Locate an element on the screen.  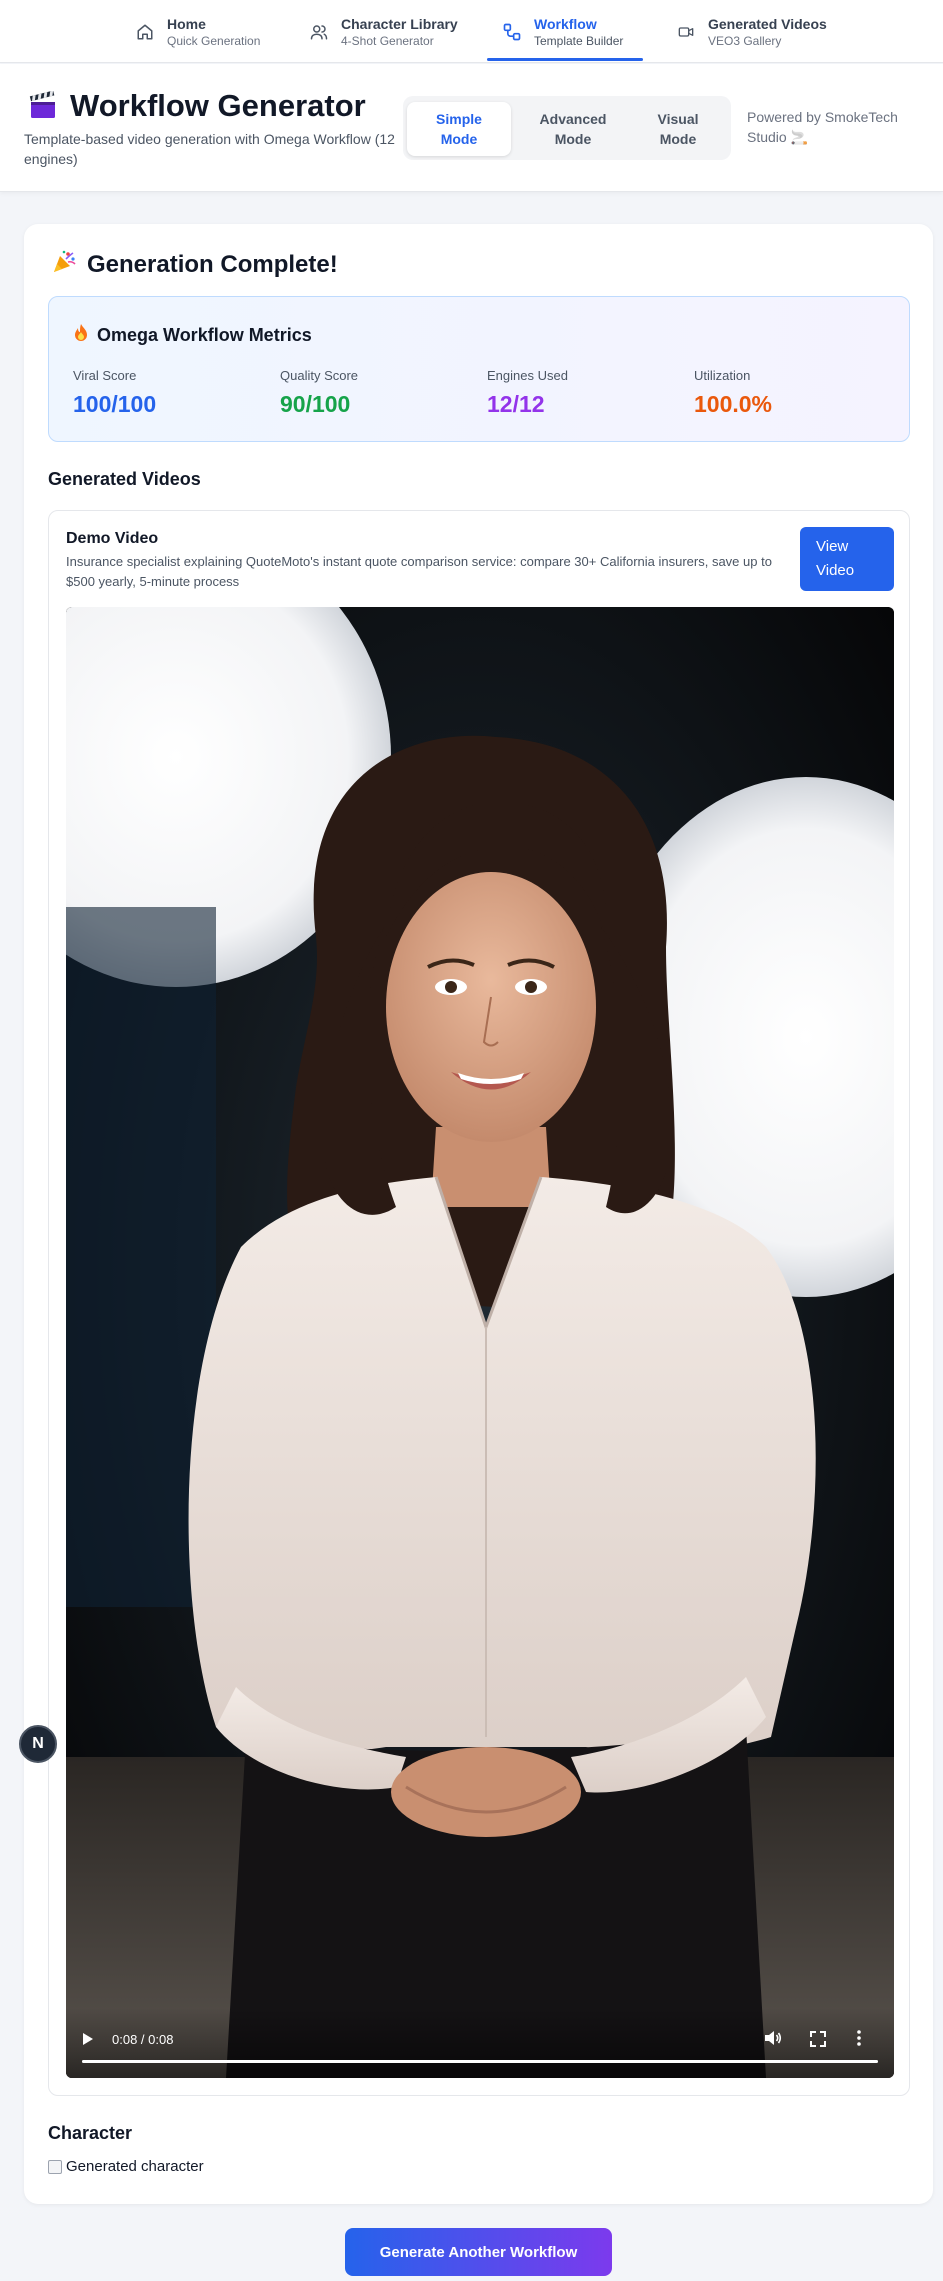
metric-utilization: Utilization 100.0% is located at coordinates (733, 393).